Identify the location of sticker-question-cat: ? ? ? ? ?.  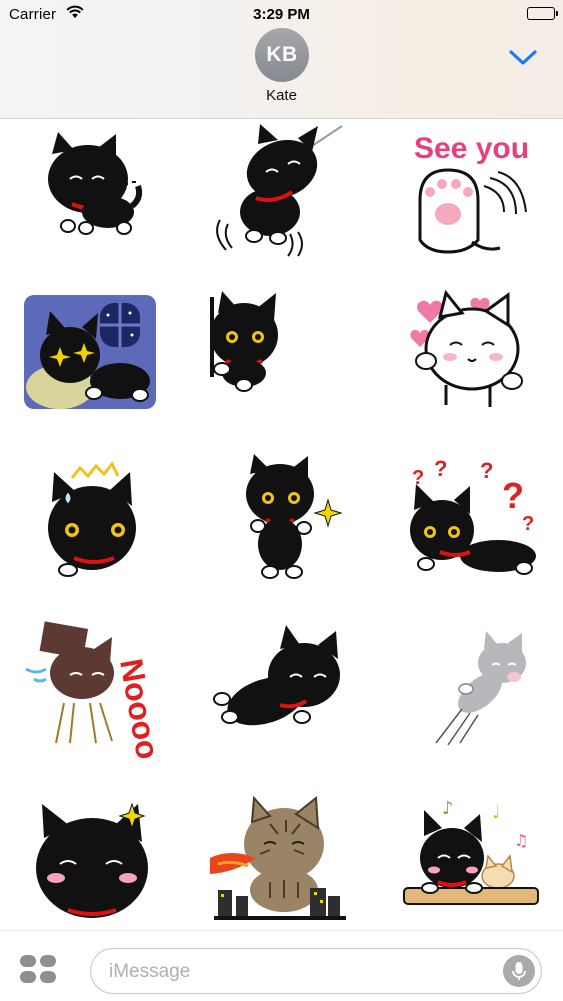
(470, 524).